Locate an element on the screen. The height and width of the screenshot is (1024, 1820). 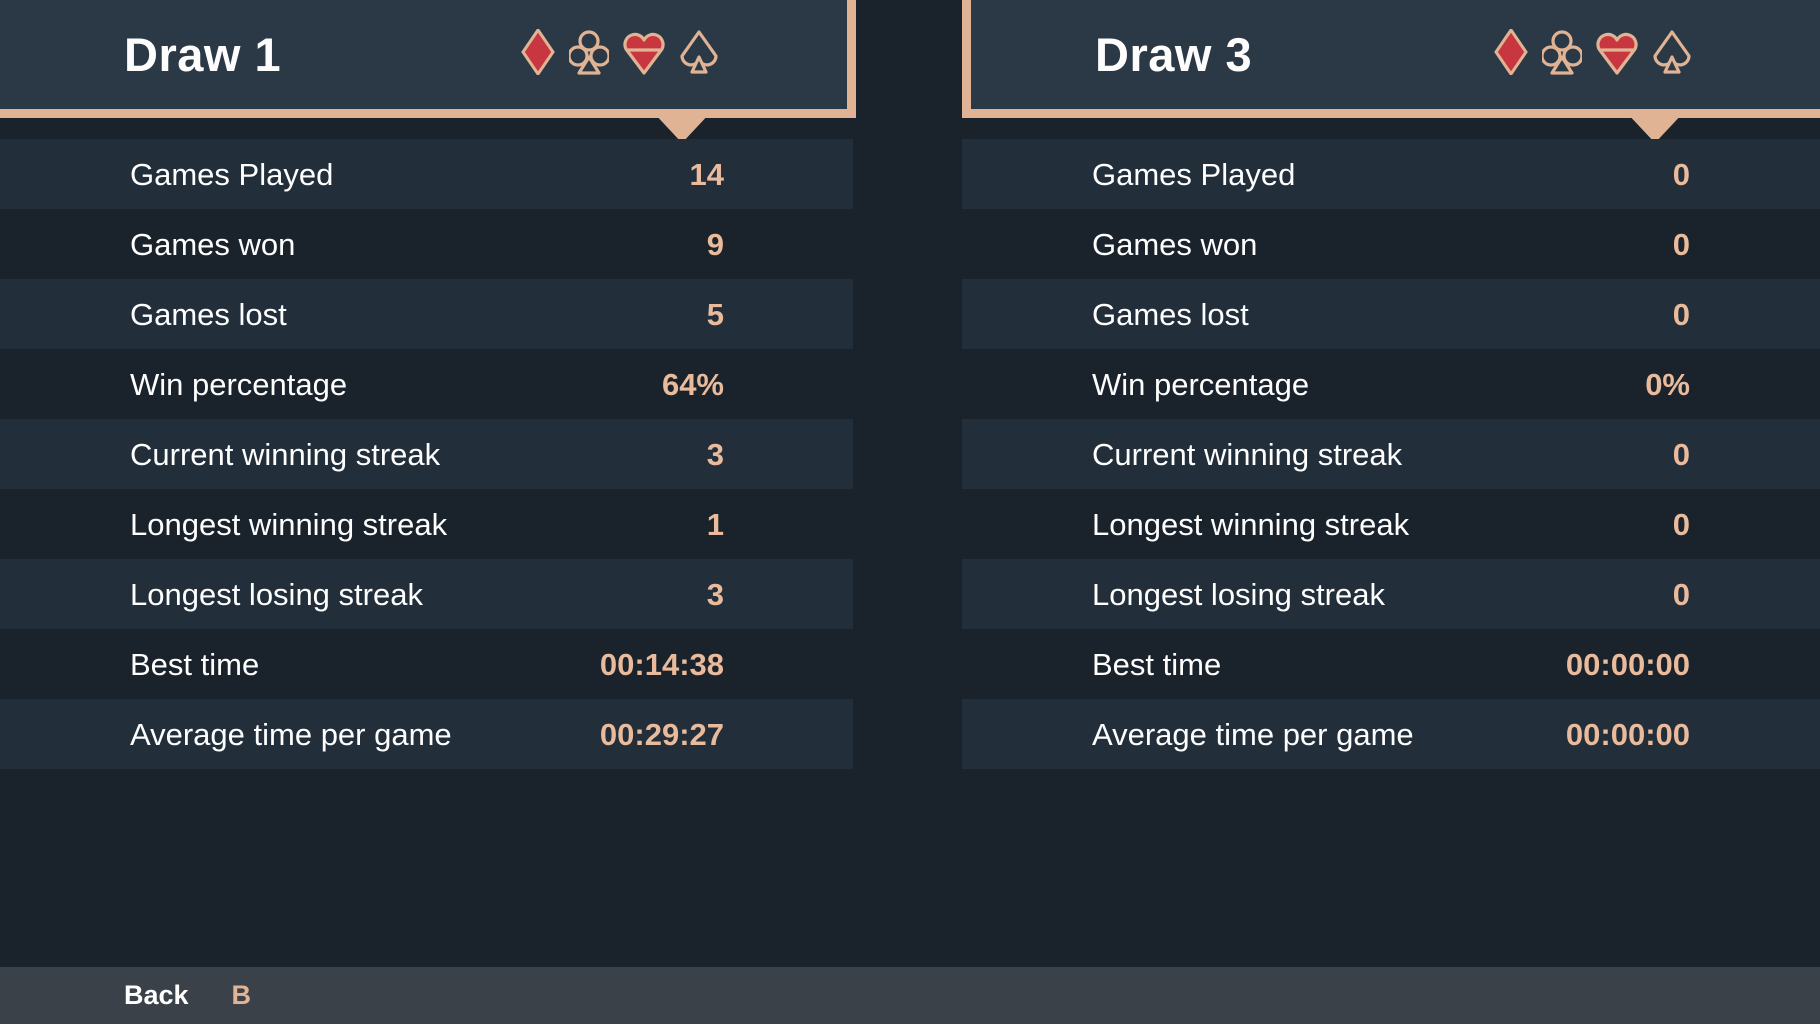
tab-draw-3-title: Draw 3 is located at coordinates (1174, 54).